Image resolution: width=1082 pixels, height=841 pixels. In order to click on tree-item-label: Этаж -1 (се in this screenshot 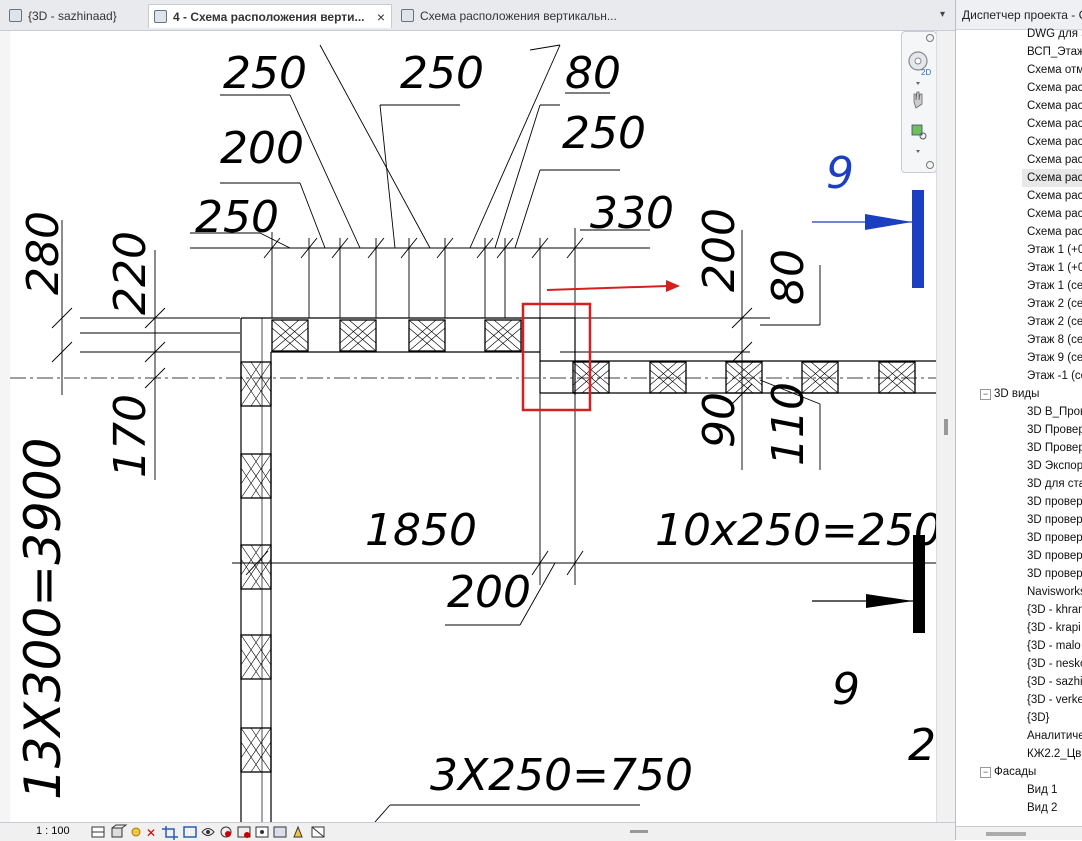, I will do `click(1054, 376)`.